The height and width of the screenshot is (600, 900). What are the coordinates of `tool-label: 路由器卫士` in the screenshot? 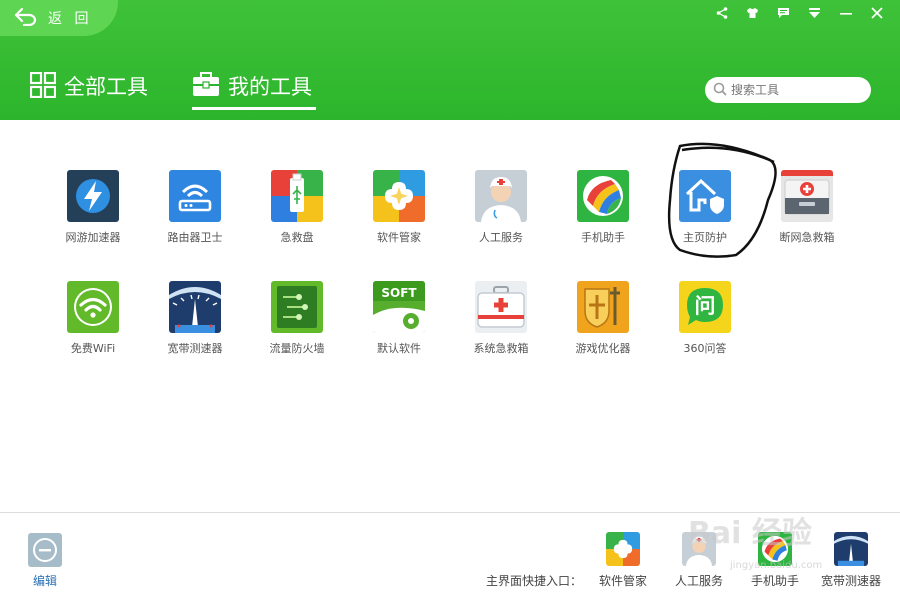 It's located at (195, 237).